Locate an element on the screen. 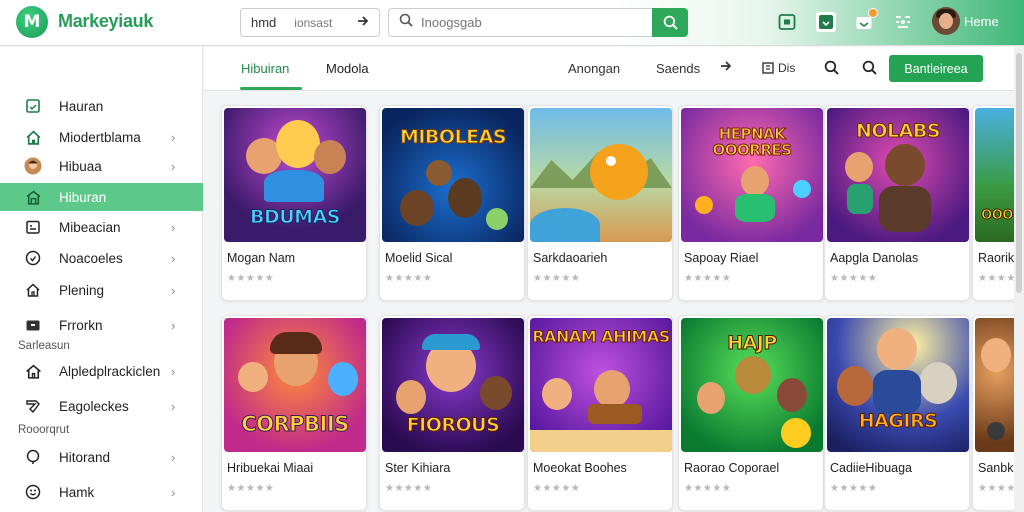 This screenshot has height=512, width=1024. store-icon is located at coordinates (33, 197).